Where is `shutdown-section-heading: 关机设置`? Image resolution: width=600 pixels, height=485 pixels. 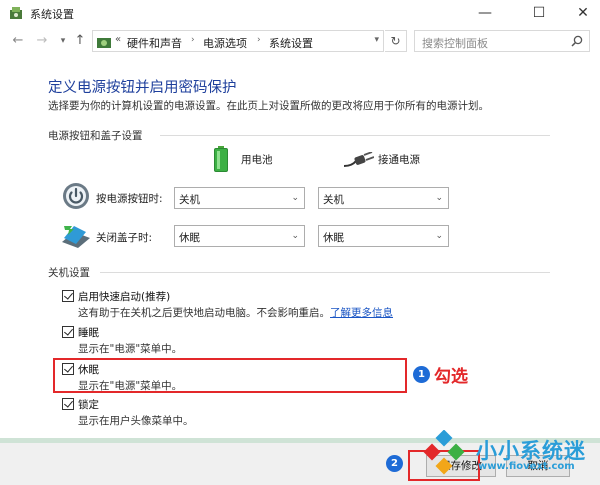
shutdown-section-heading: 关机设置 is located at coordinates (69, 273).